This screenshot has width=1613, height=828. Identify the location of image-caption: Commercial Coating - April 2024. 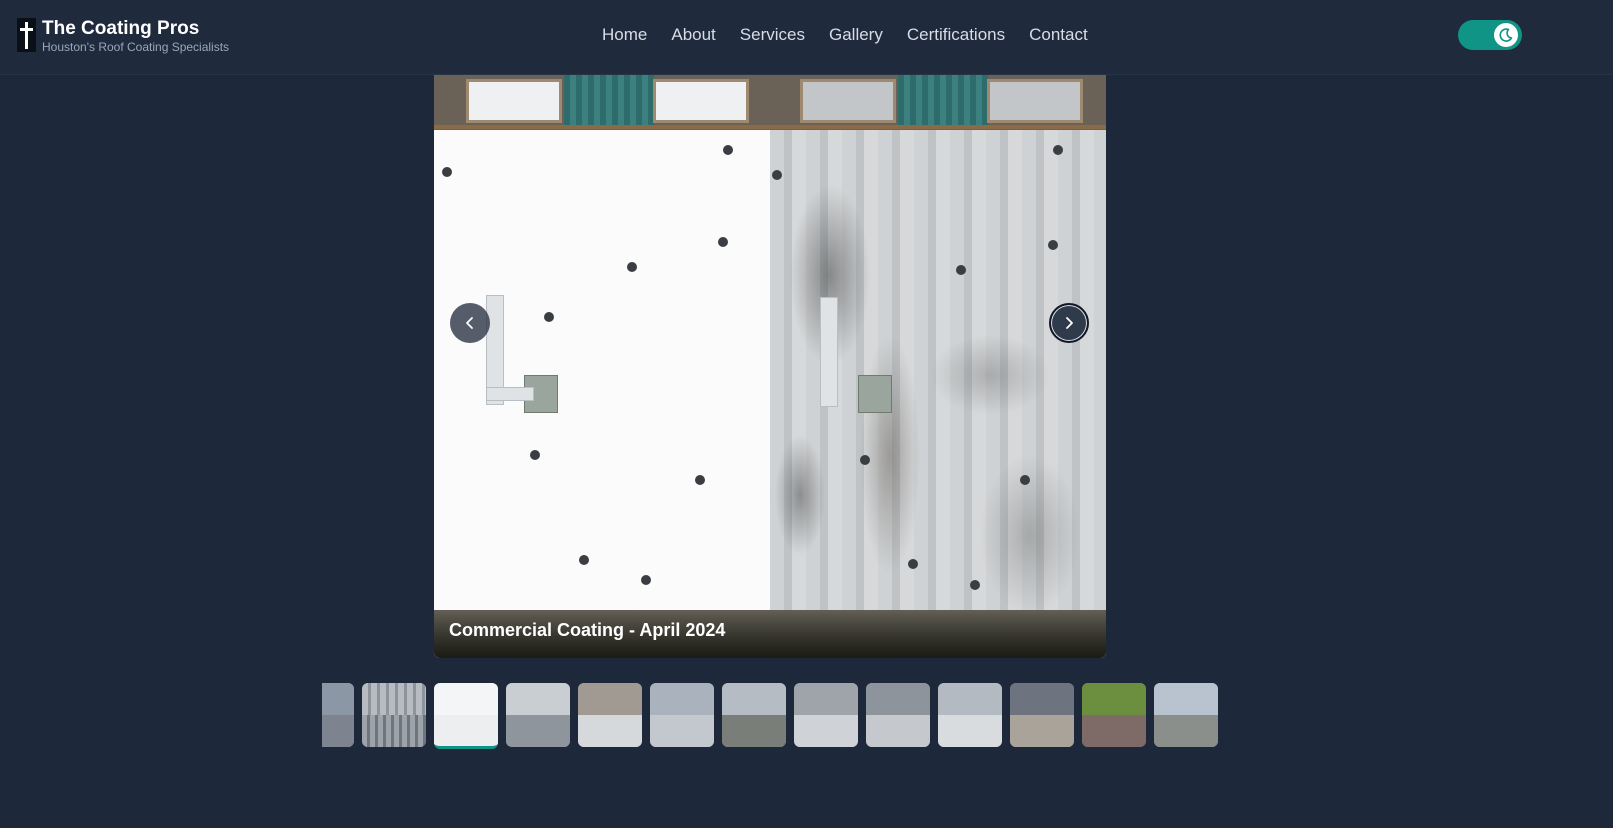
(587, 630).